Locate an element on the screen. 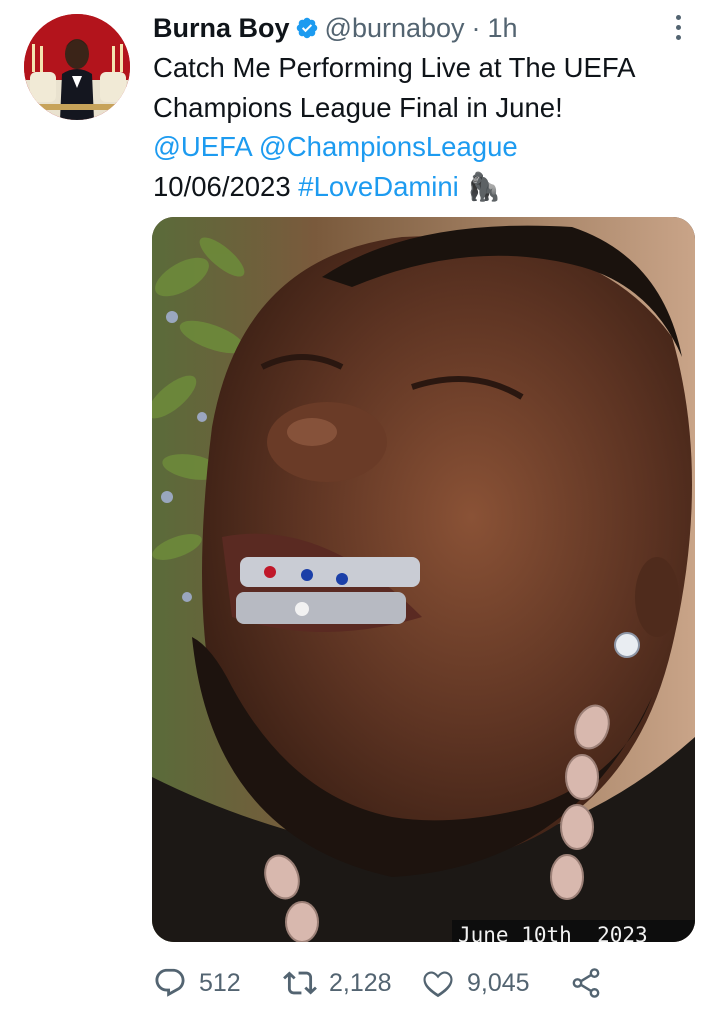  tweet-actions-bar: 512 2,128 9,045 is located at coordinates (378, 983).